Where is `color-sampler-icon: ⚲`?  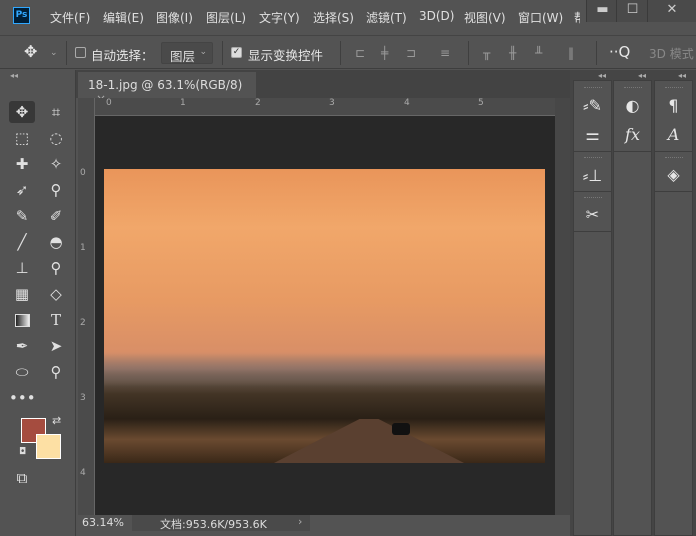 color-sampler-icon: ⚲ is located at coordinates (56, 268).